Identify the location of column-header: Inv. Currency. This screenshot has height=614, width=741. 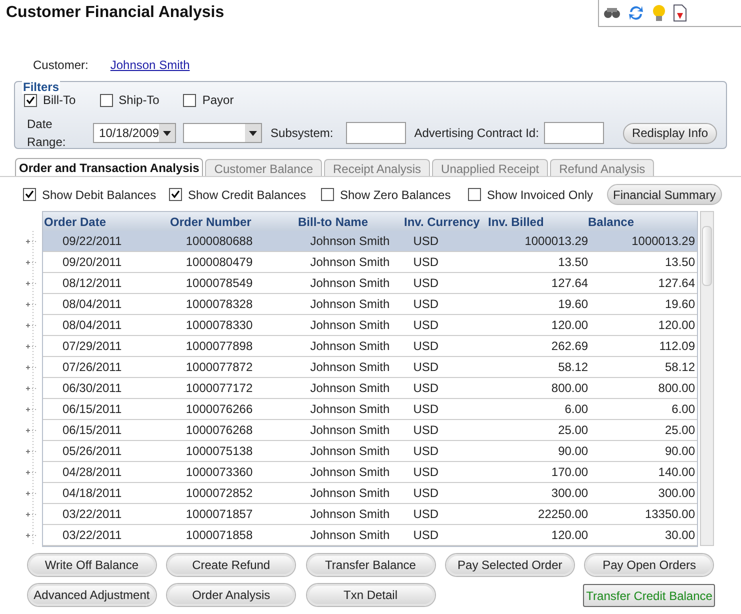
(444, 221).